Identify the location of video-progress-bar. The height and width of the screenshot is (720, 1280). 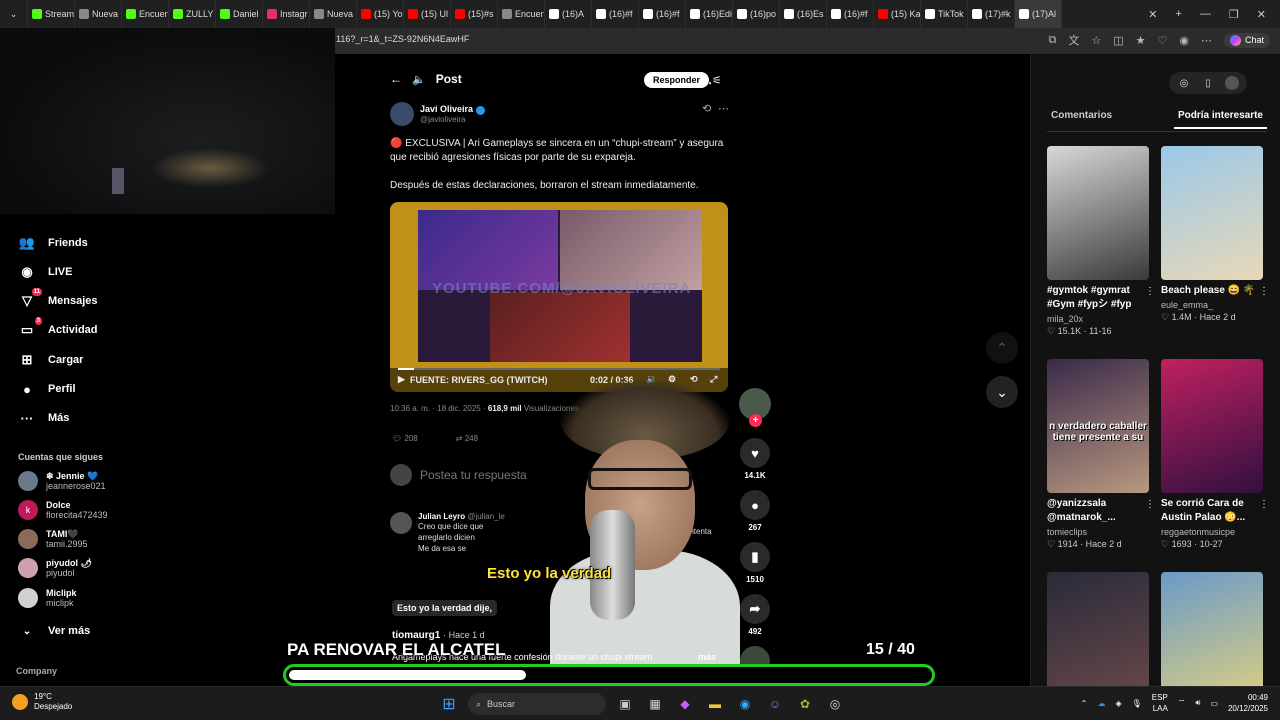
(559, 369).